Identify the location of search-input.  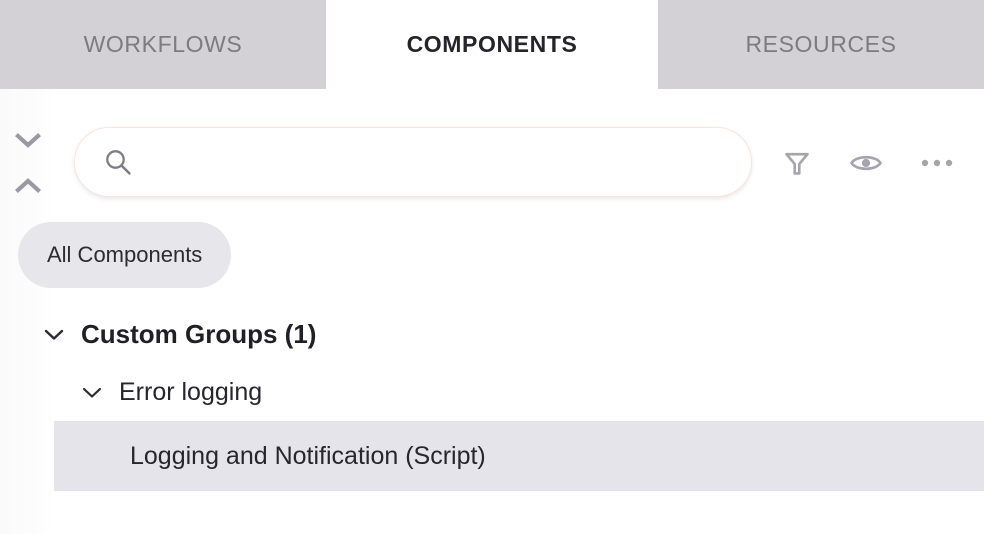
(436, 162).